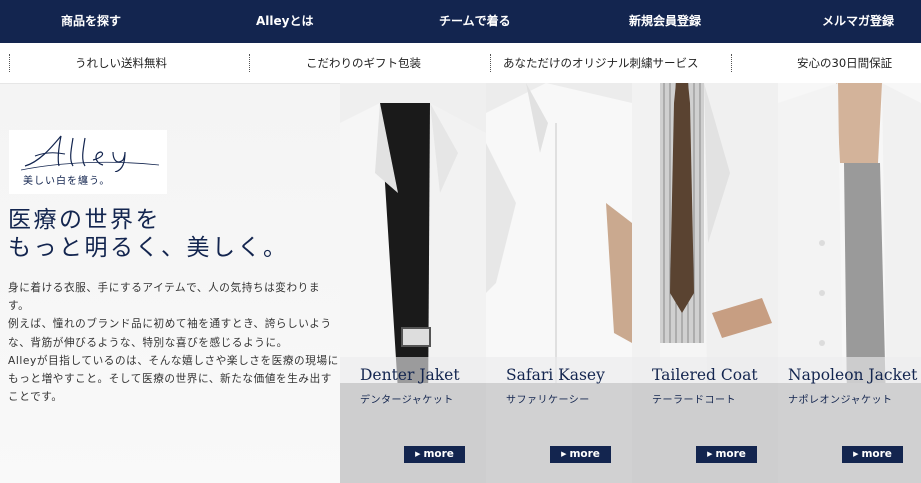 The image size is (921, 483). Describe the element at coordinates (164, 297) in the screenshot. I see `hero-paragraph: 身に着ける衣服、手にするアイテムで、人の気持ちは変わります。` at that location.